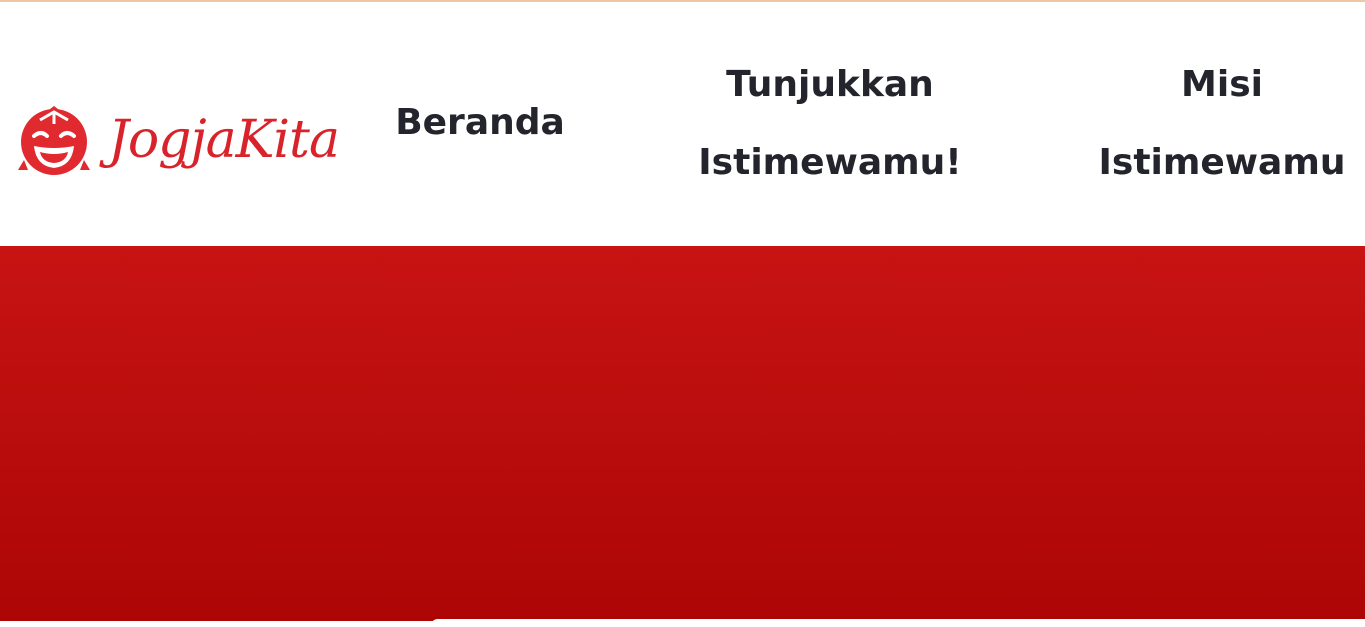  I want to click on laughing-face-logo-icon, so click(54, 140).